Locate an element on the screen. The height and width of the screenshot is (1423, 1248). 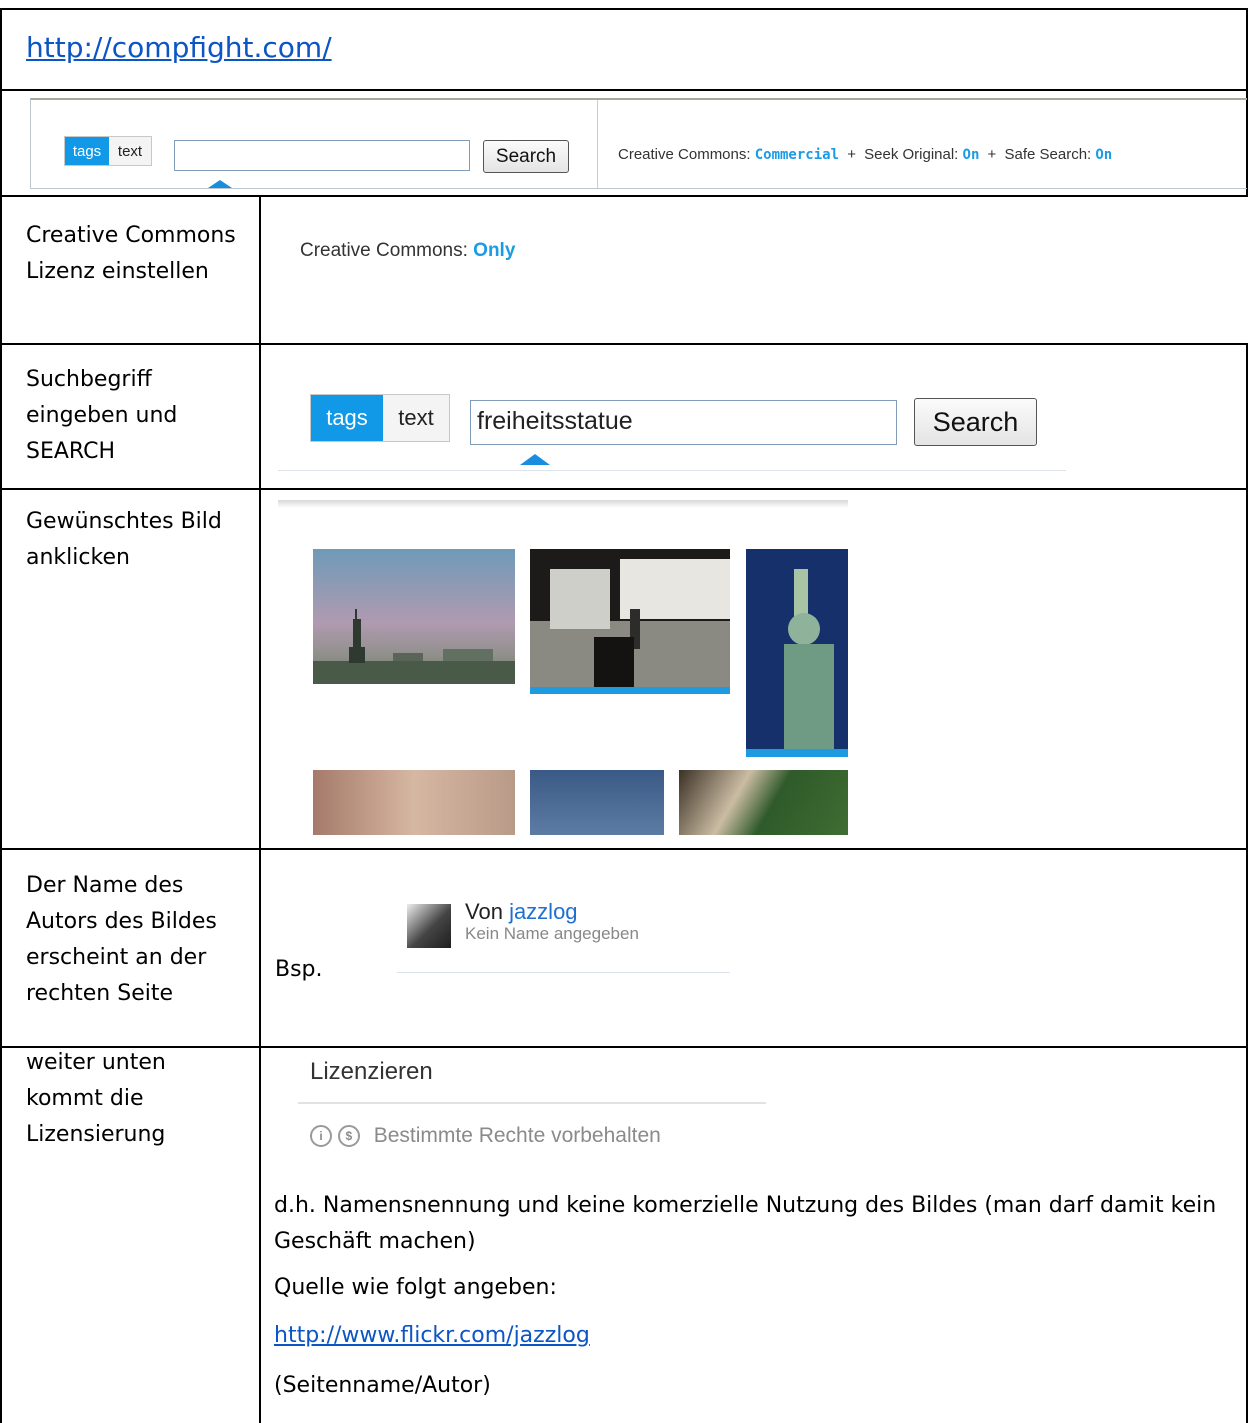
row-label: weiter unten kommt die Lizensierung is located at coordinates (96, 1098).